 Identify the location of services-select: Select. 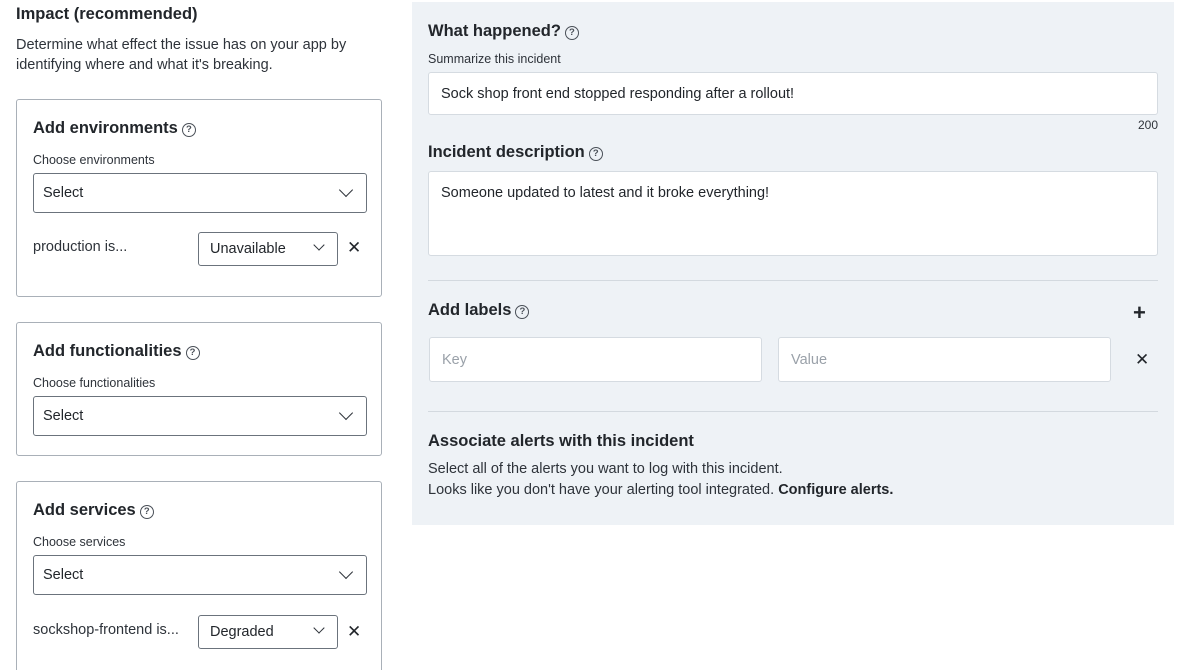
(200, 575).